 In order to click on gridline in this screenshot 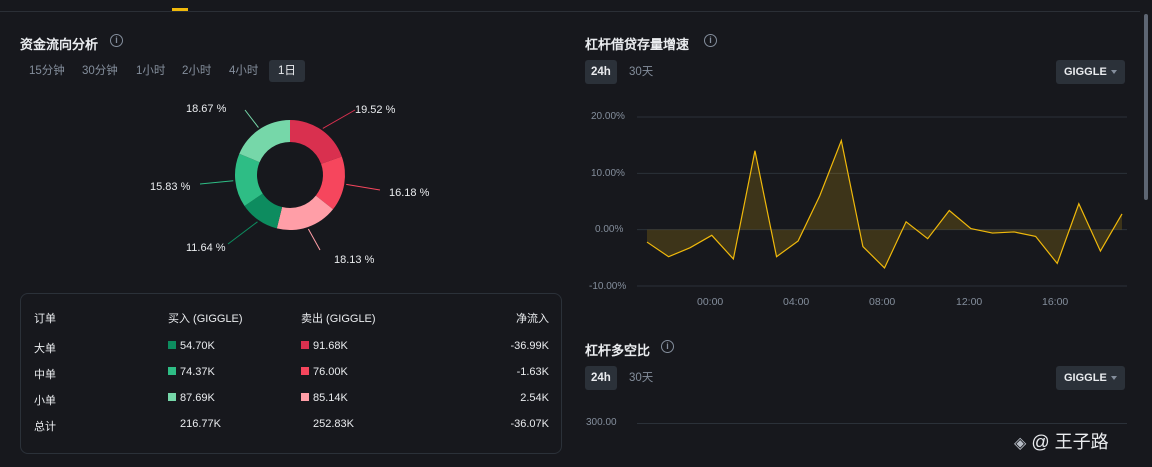, I will do `click(882, 423)`.